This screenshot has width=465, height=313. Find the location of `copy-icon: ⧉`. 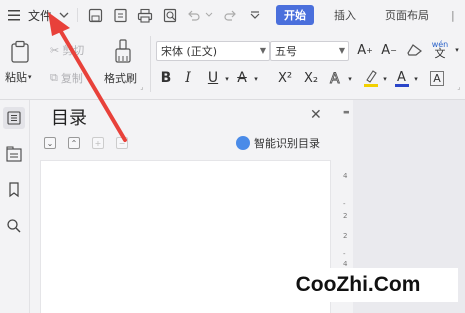

copy-icon: ⧉ is located at coordinates (54, 77).